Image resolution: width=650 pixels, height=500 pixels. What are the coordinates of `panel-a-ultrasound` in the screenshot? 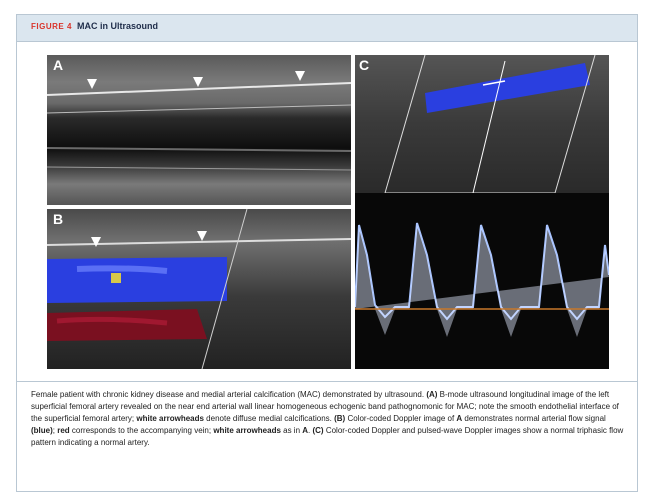 It's located at (199, 130).